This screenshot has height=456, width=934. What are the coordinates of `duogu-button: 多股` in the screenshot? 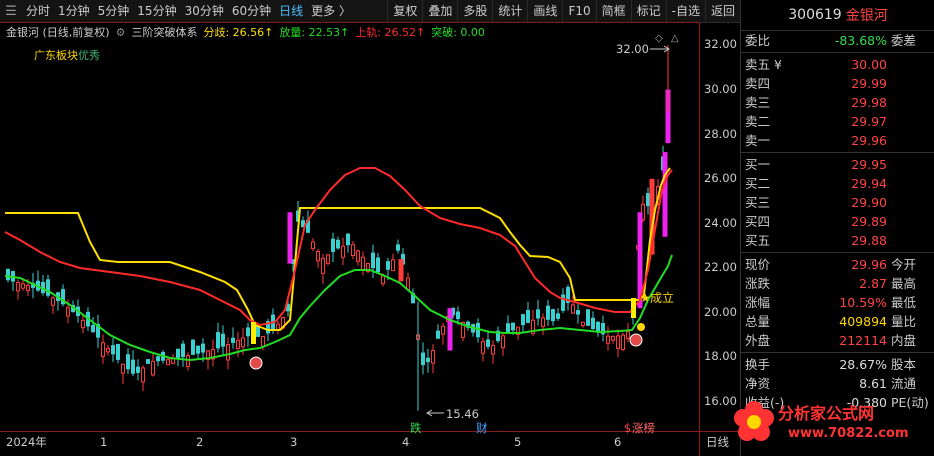 It's located at (474, 11).